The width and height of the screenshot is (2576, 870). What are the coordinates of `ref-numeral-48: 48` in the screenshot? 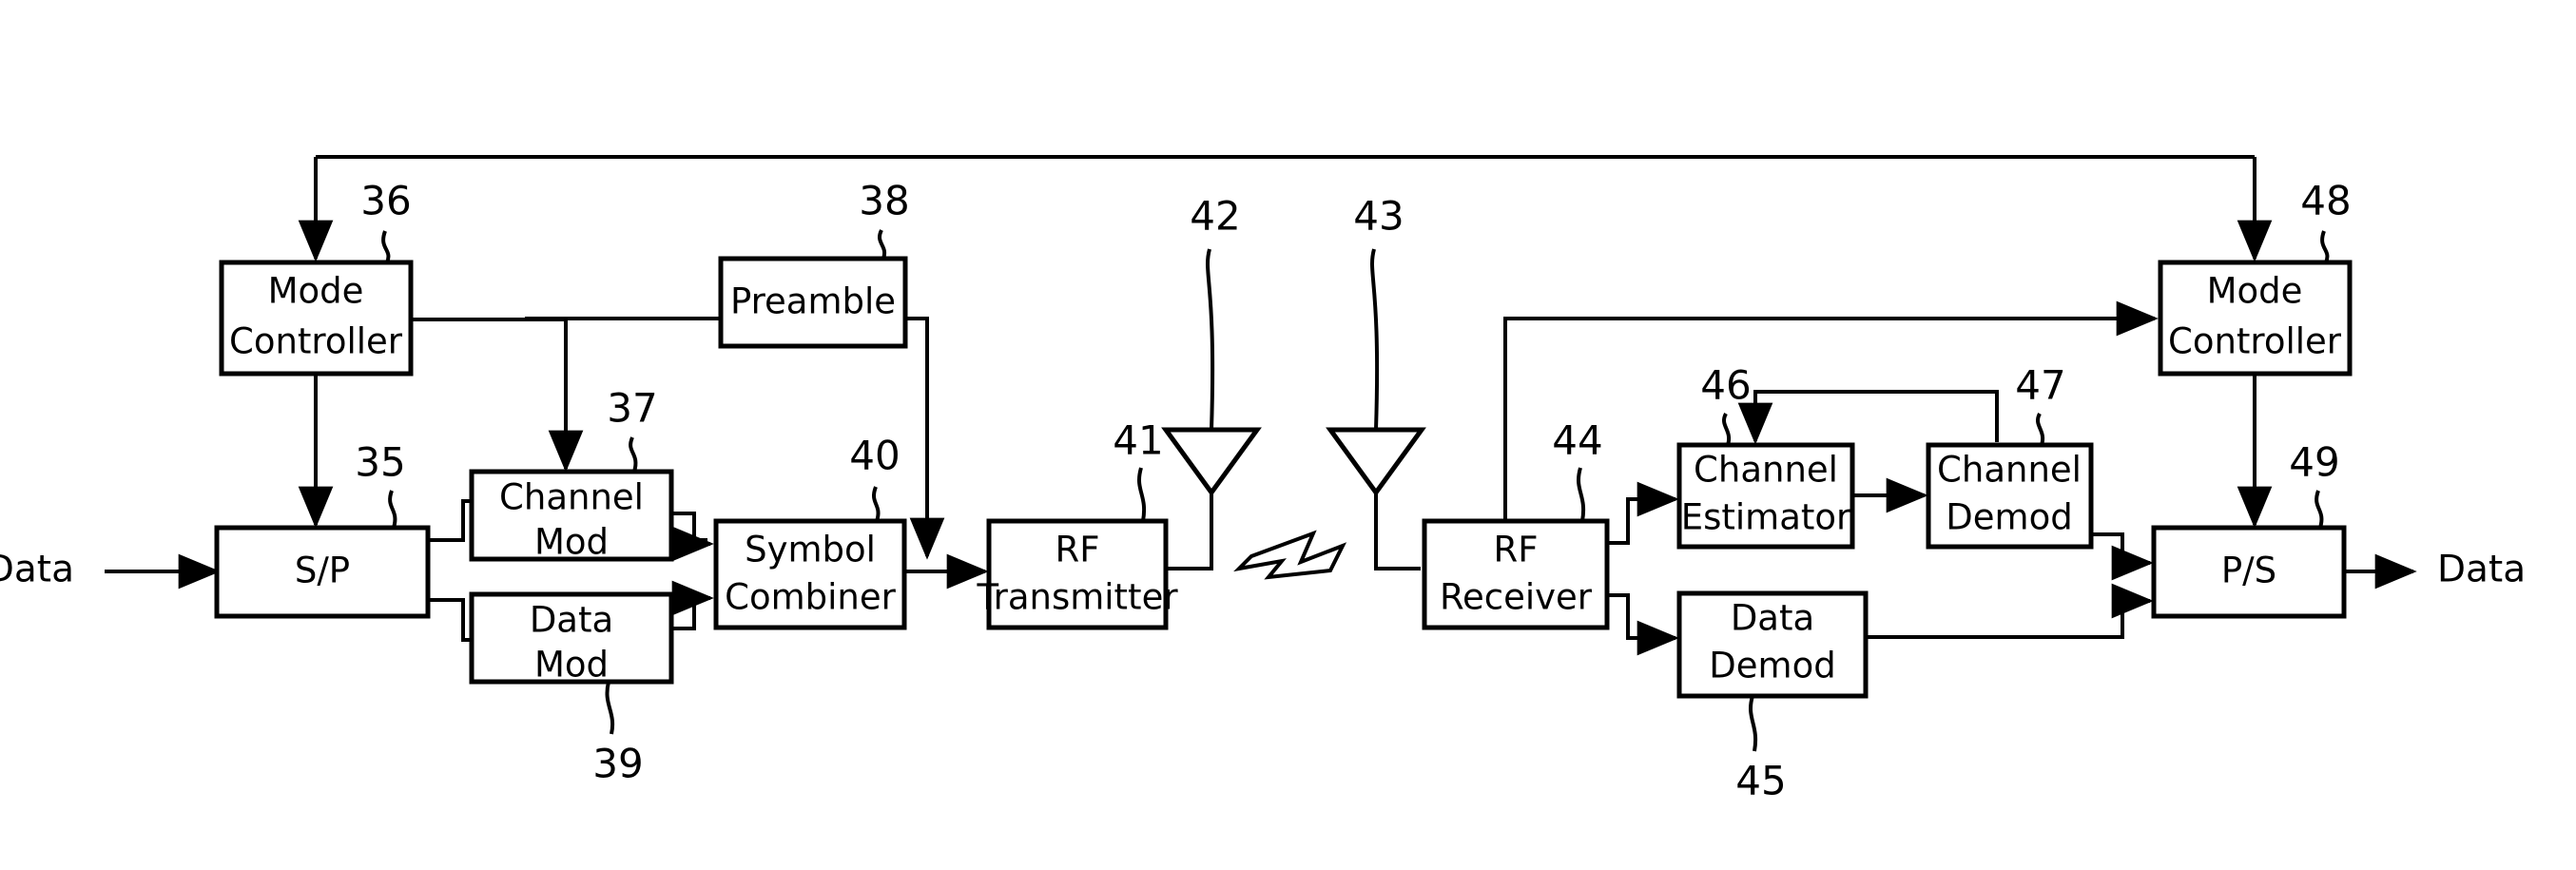 It's located at (2325, 201).